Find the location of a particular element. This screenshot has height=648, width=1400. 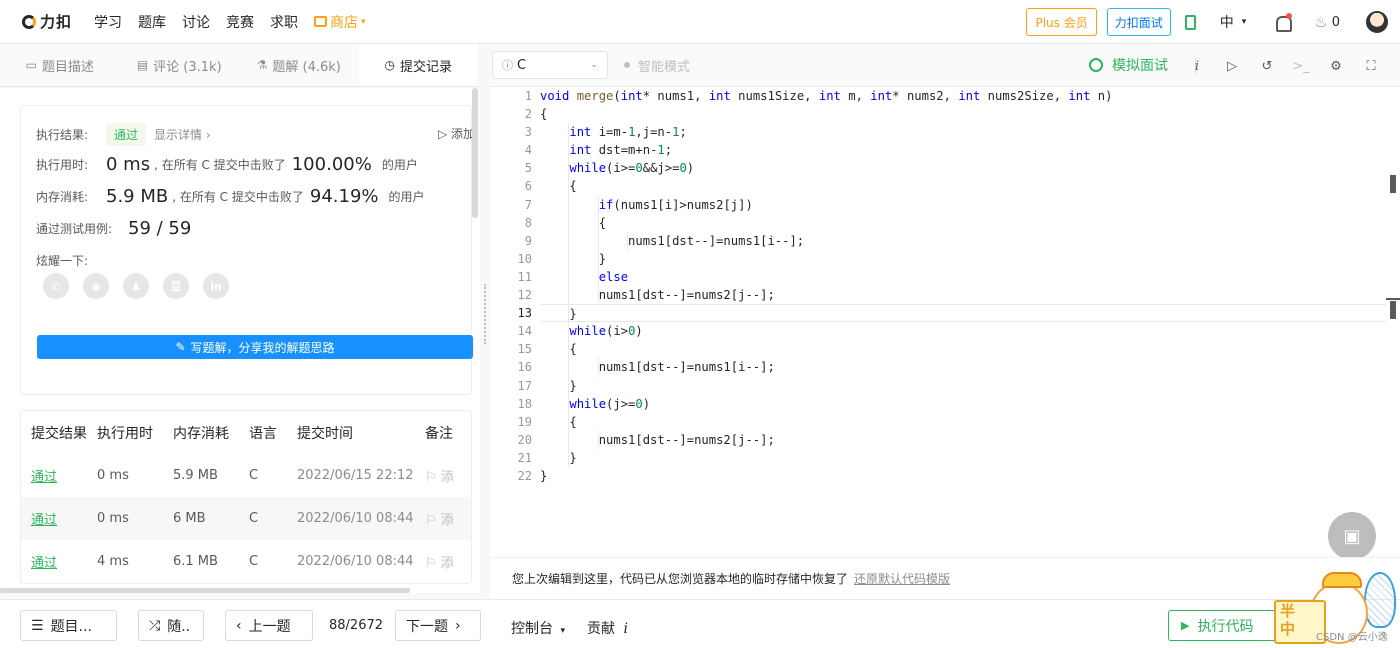

code-text: int dst=m+n-1; is located at coordinates (621, 150).